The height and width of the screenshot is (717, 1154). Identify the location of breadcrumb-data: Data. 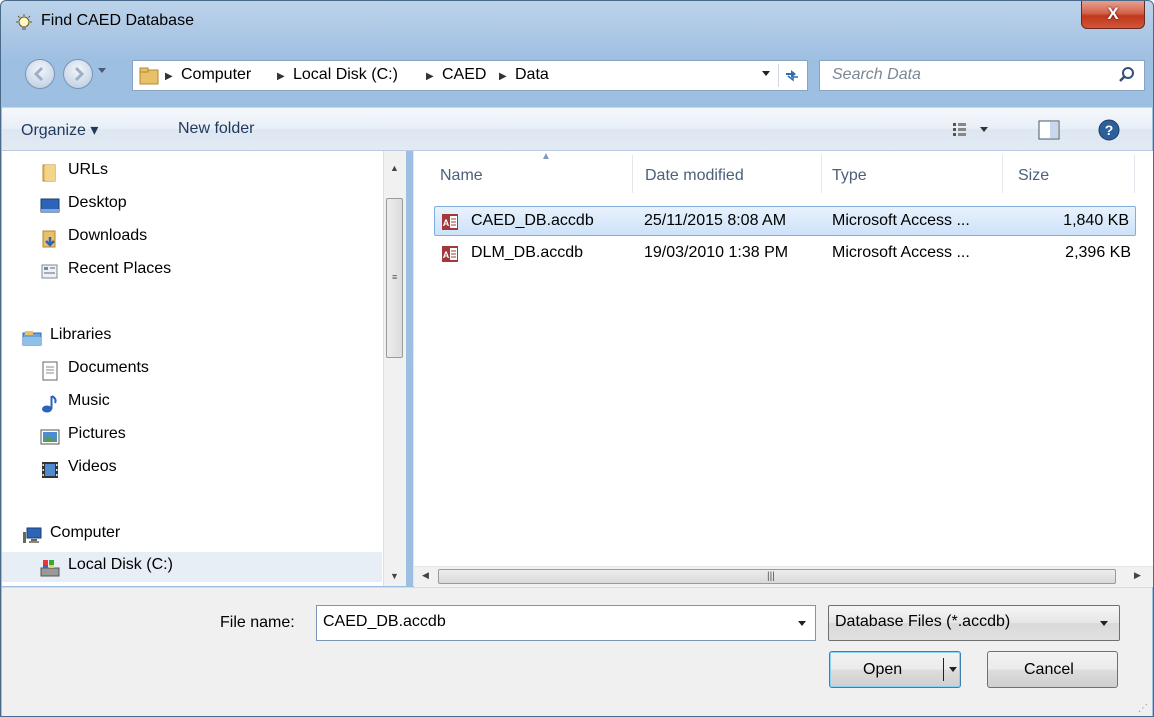
(532, 75).